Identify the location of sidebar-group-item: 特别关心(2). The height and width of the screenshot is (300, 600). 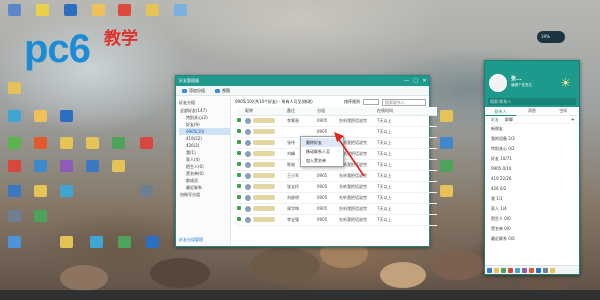
(204, 117).